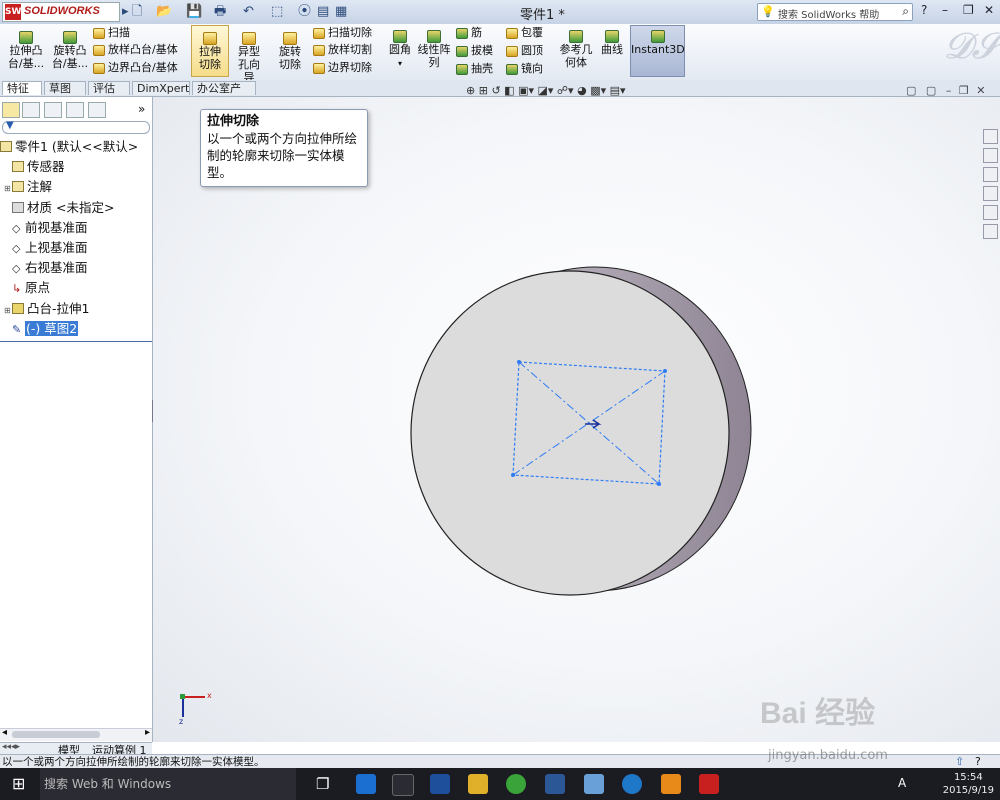 The image size is (1000, 800). Describe the element at coordinates (990, 193) in the screenshot. I see `view-palette-icon` at that location.